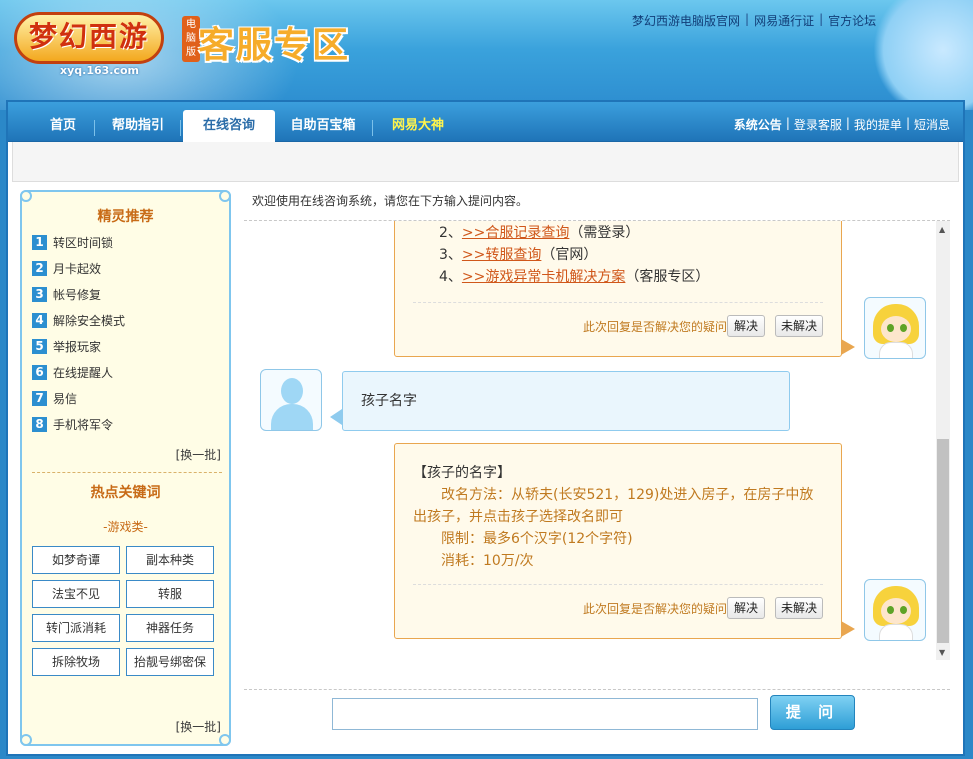 The width and height of the screenshot is (973, 759). I want to click on transfer-query-link: >>转服查询, so click(501, 255).